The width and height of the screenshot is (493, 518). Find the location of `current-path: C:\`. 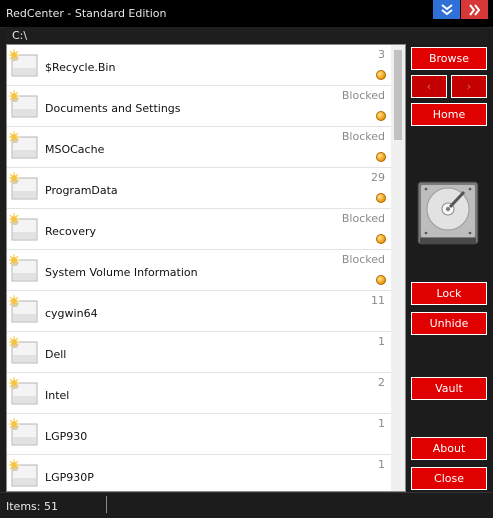

current-path: C:\ is located at coordinates (20, 35).